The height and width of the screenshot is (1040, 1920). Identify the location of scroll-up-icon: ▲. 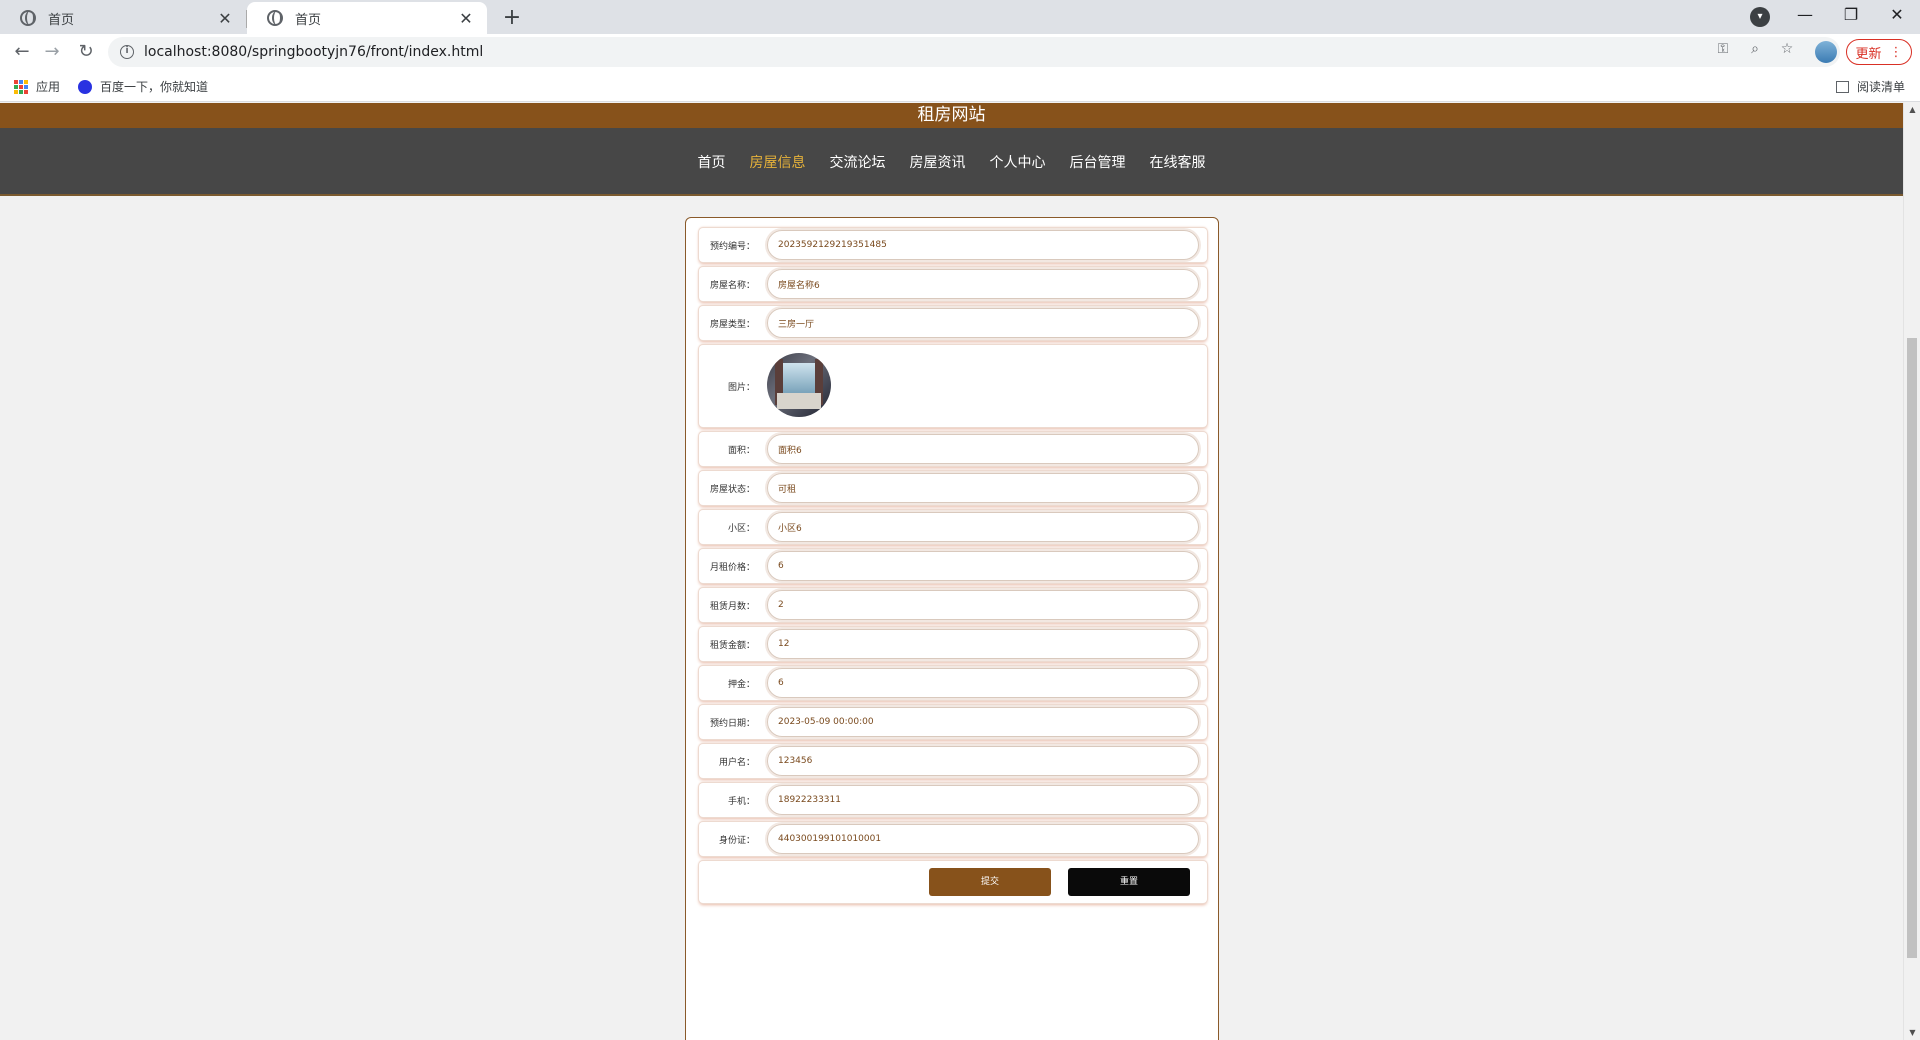
(1912, 110).